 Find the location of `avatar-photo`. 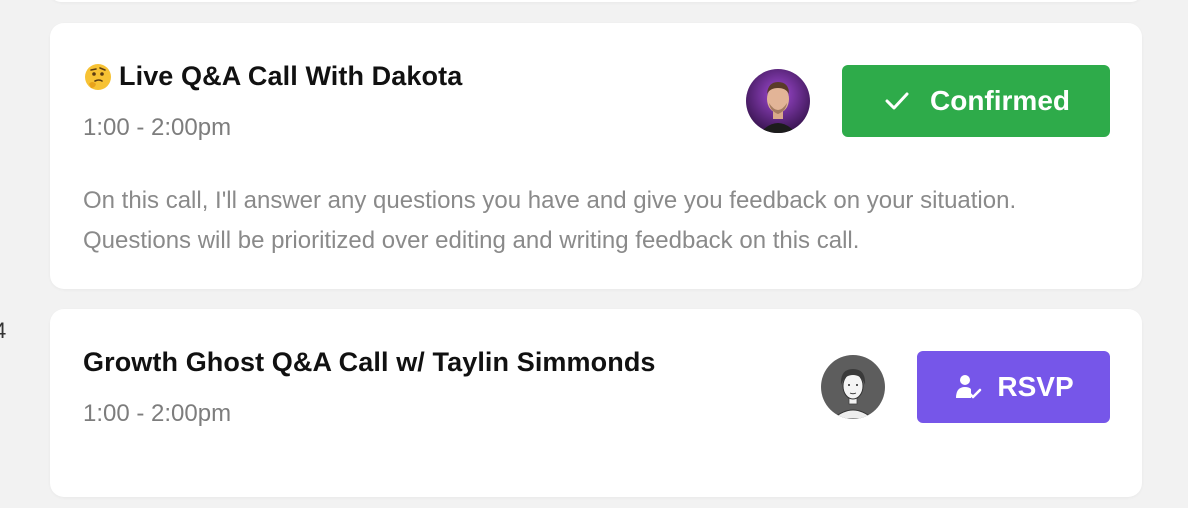

avatar-photo is located at coordinates (778, 101).